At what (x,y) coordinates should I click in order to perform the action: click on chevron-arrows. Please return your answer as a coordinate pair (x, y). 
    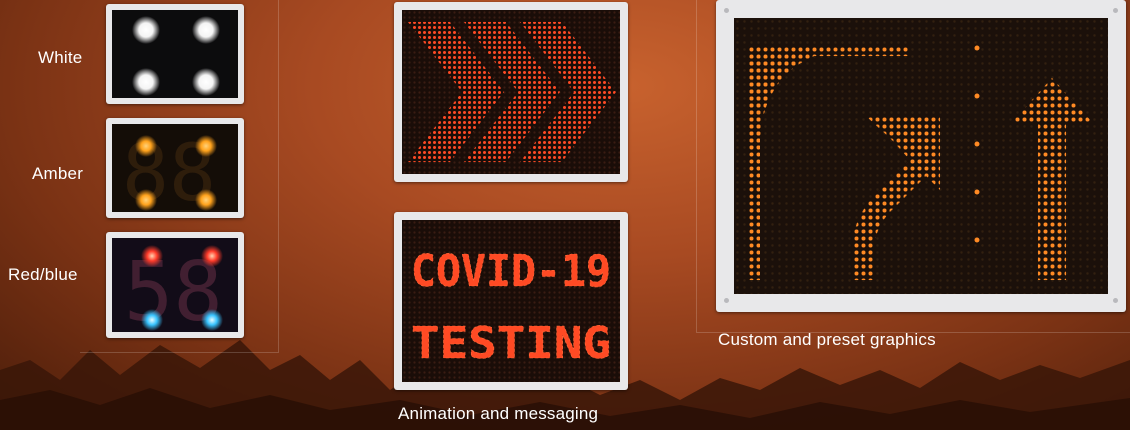
    Looking at the image, I should click on (511, 92).